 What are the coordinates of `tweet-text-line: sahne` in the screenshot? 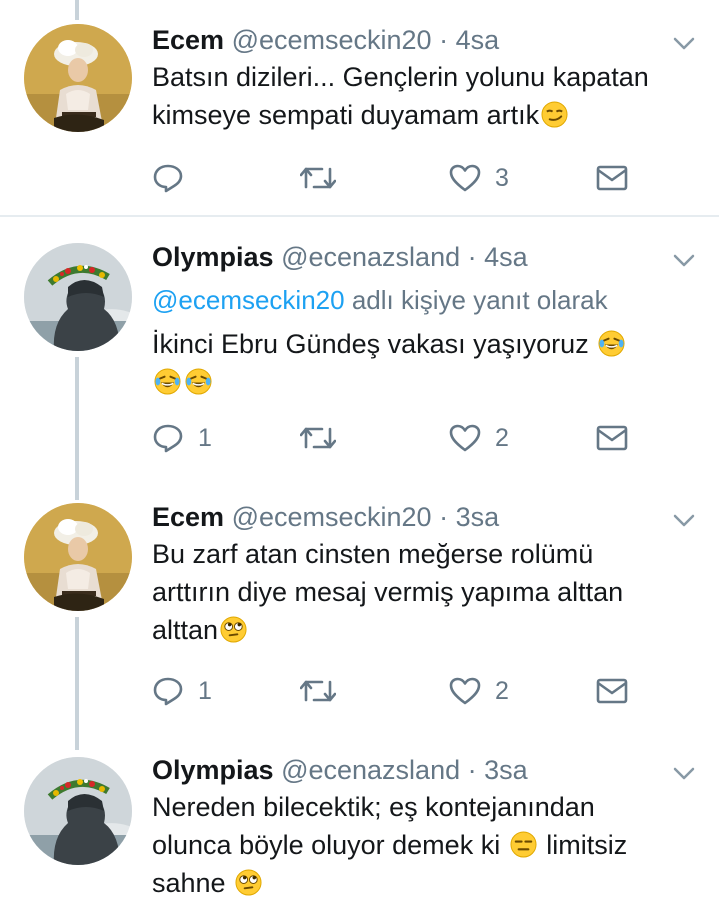 It's located at (189, 883).